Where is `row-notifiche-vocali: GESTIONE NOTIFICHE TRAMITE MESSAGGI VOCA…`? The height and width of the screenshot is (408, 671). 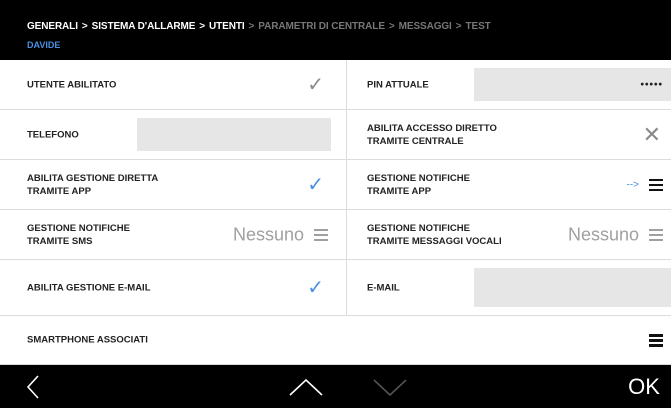
row-notifiche-vocali: GESTIONE NOTIFICHE TRAMITE MESSAGGI VOCA… is located at coordinates (509, 235).